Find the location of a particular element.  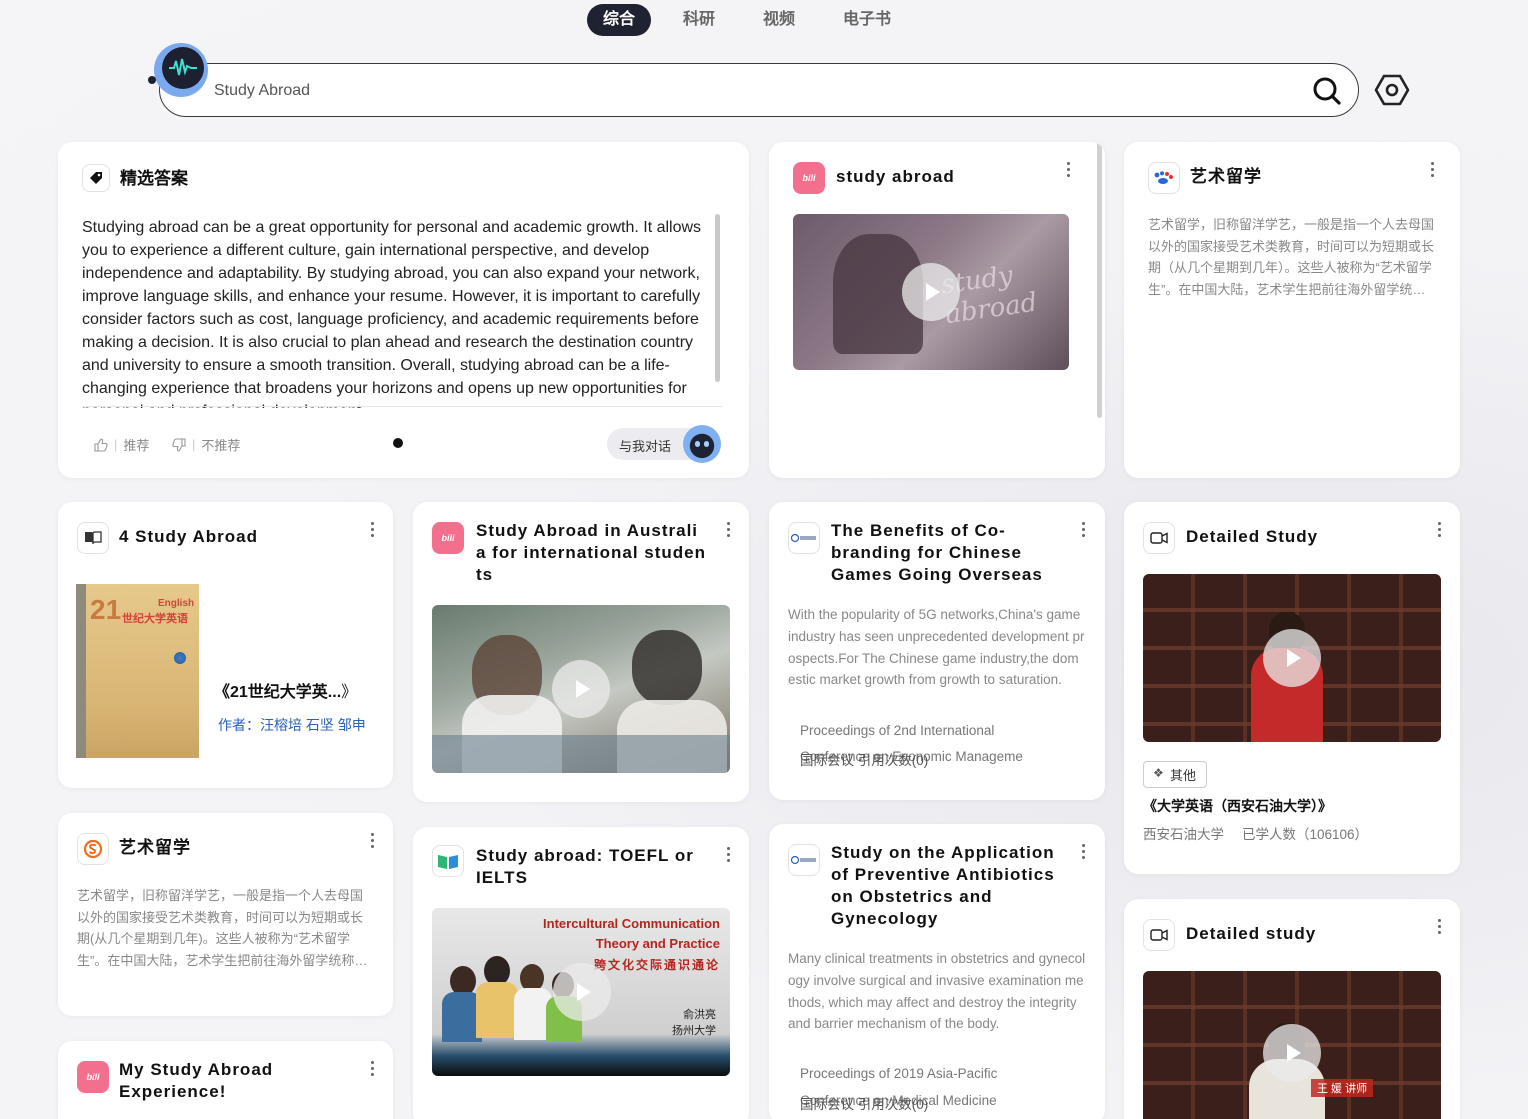

mooc-title: Detailed study is located at coordinates (1251, 933).